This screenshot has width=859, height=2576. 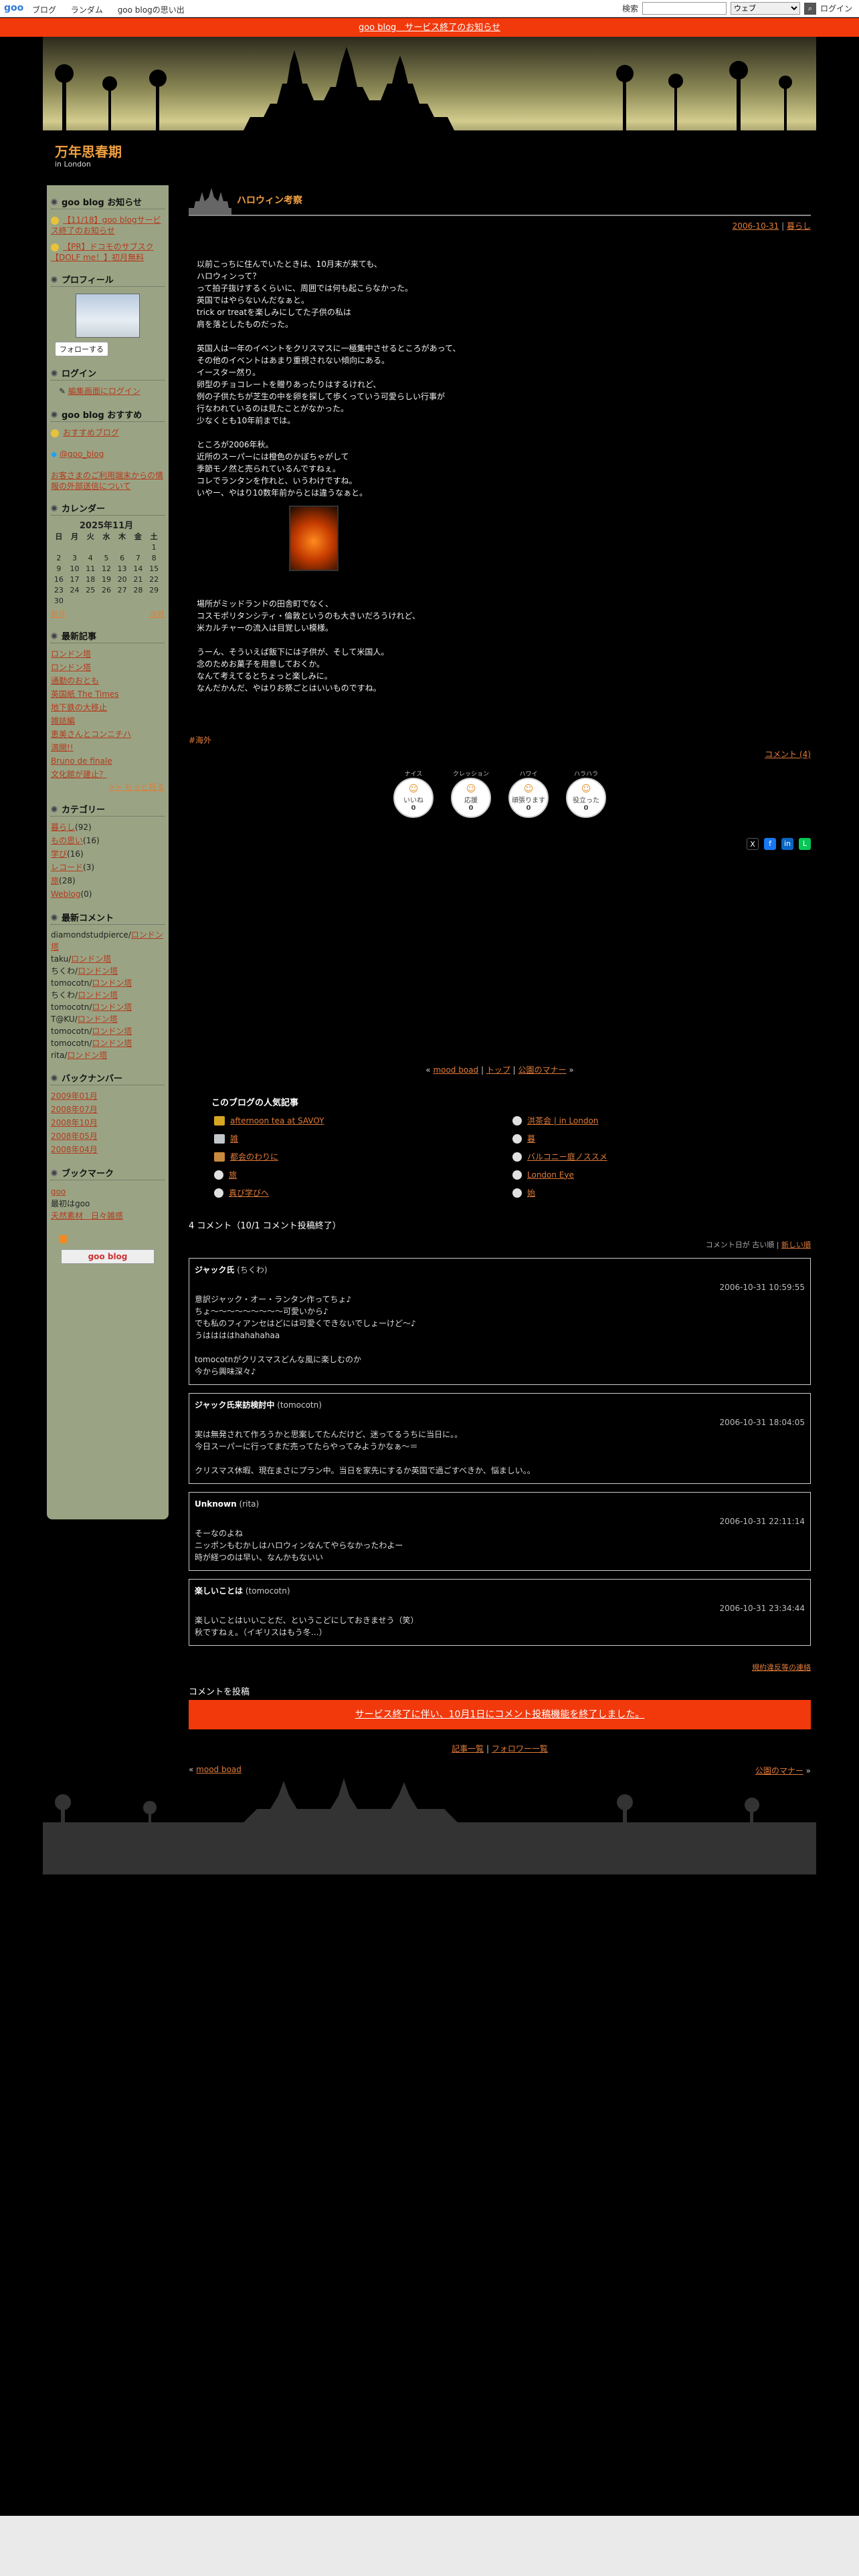 I want to click on recent-entry-link: Bruno de finale, so click(x=108, y=761).